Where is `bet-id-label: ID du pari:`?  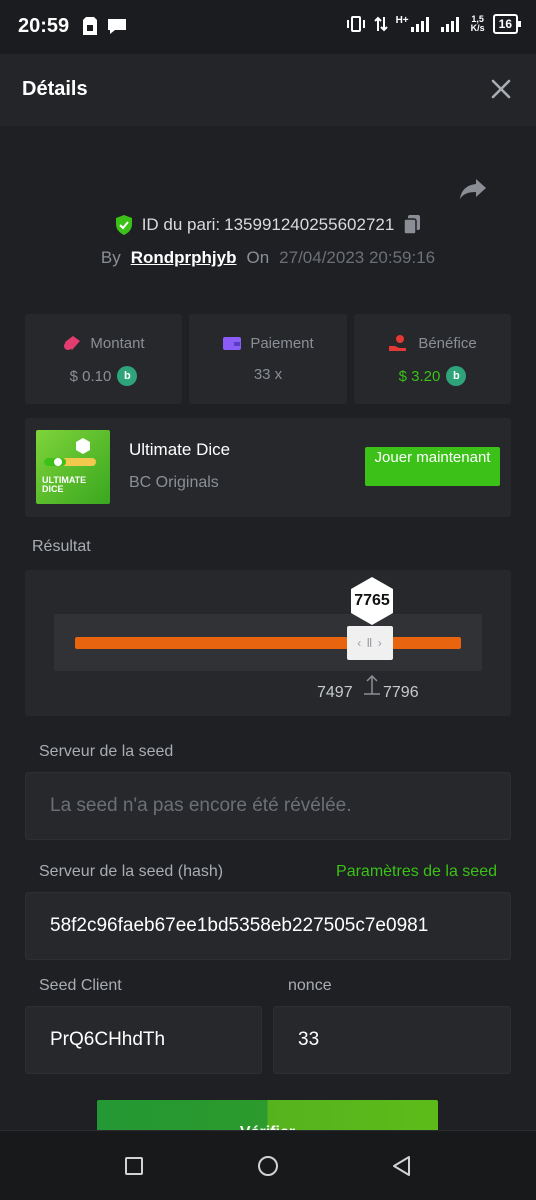 bet-id-label: ID du pari: is located at coordinates (181, 224).